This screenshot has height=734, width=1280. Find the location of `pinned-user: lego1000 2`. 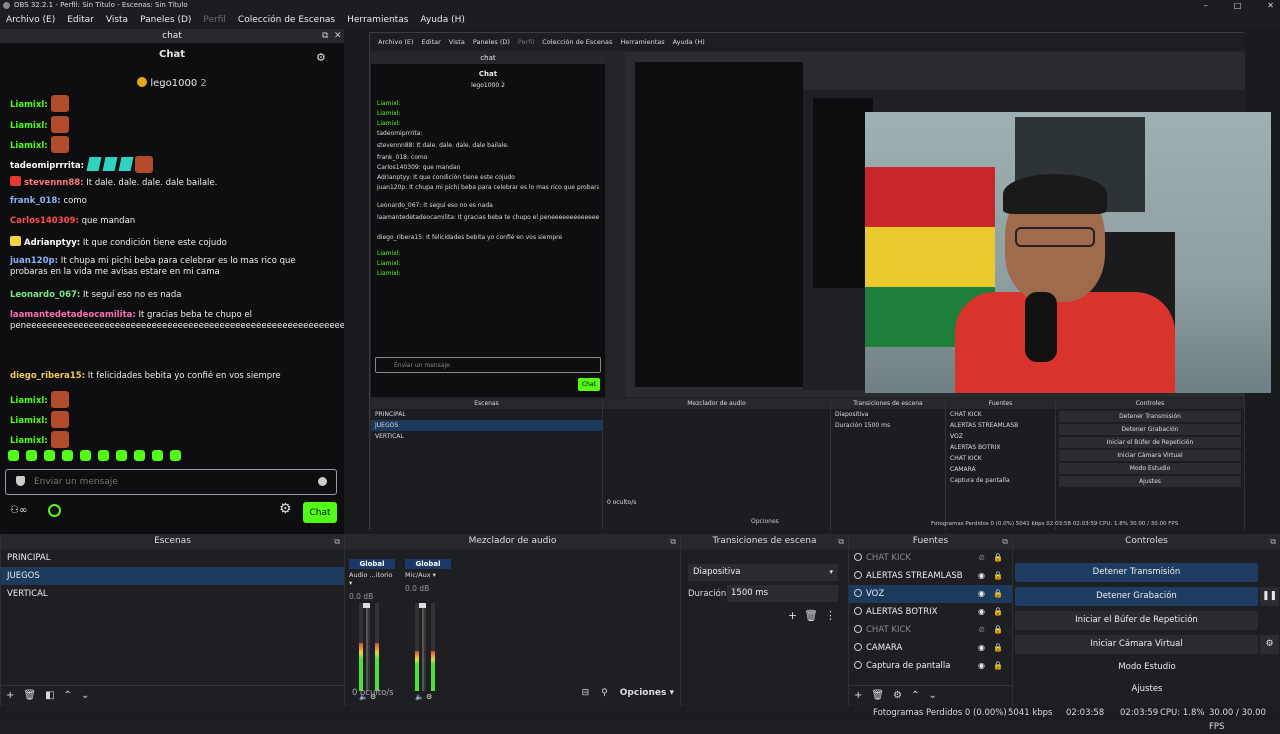

pinned-user: lego1000 2 is located at coordinates (172, 83).